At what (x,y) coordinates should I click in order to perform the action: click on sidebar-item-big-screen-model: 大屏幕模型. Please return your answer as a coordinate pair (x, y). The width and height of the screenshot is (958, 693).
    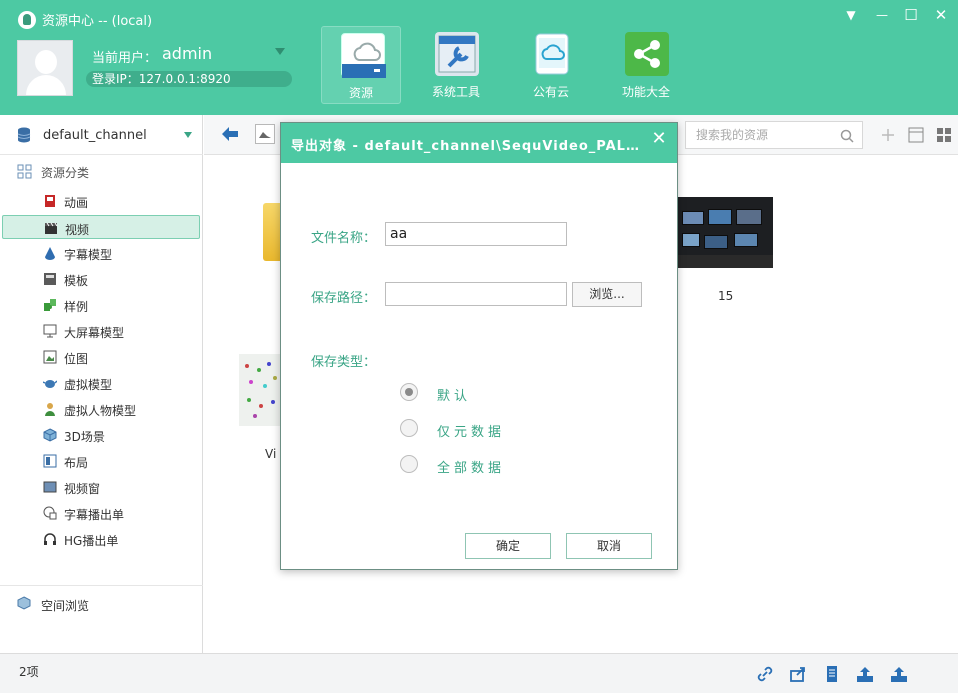
    Looking at the image, I should click on (101, 331).